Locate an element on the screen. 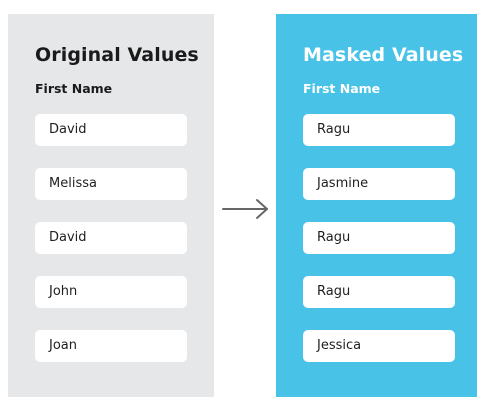 The height and width of the screenshot is (397, 477). arrow-right-icon is located at coordinates (245, 209).